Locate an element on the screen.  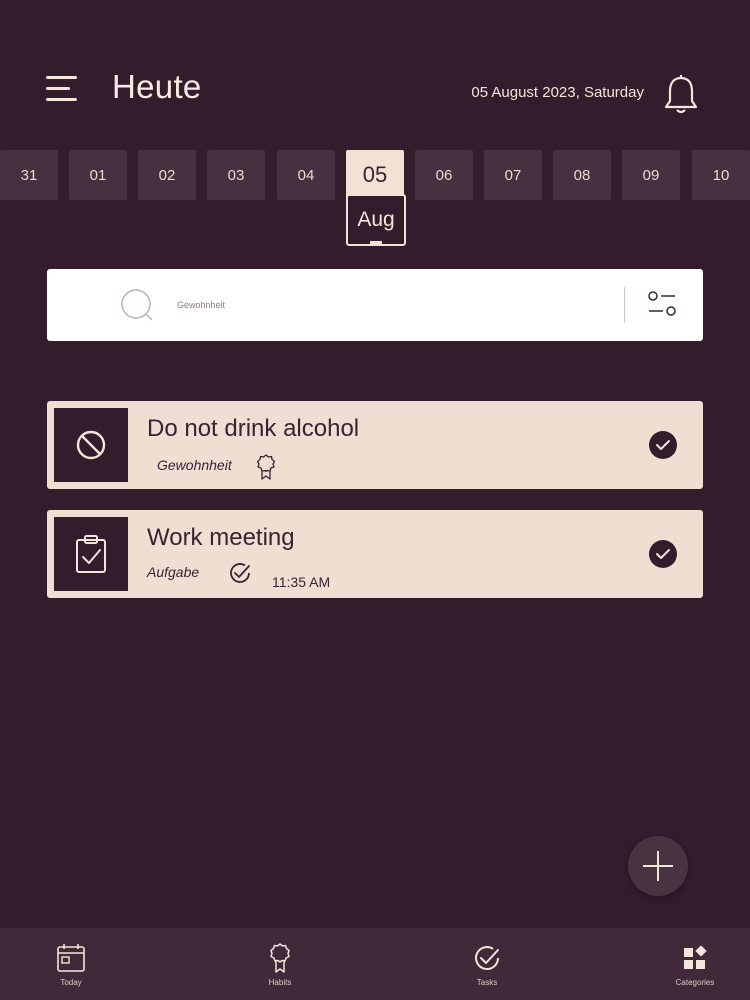
current-date: 05 August 2023, Saturday is located at coordinates (557, 92).